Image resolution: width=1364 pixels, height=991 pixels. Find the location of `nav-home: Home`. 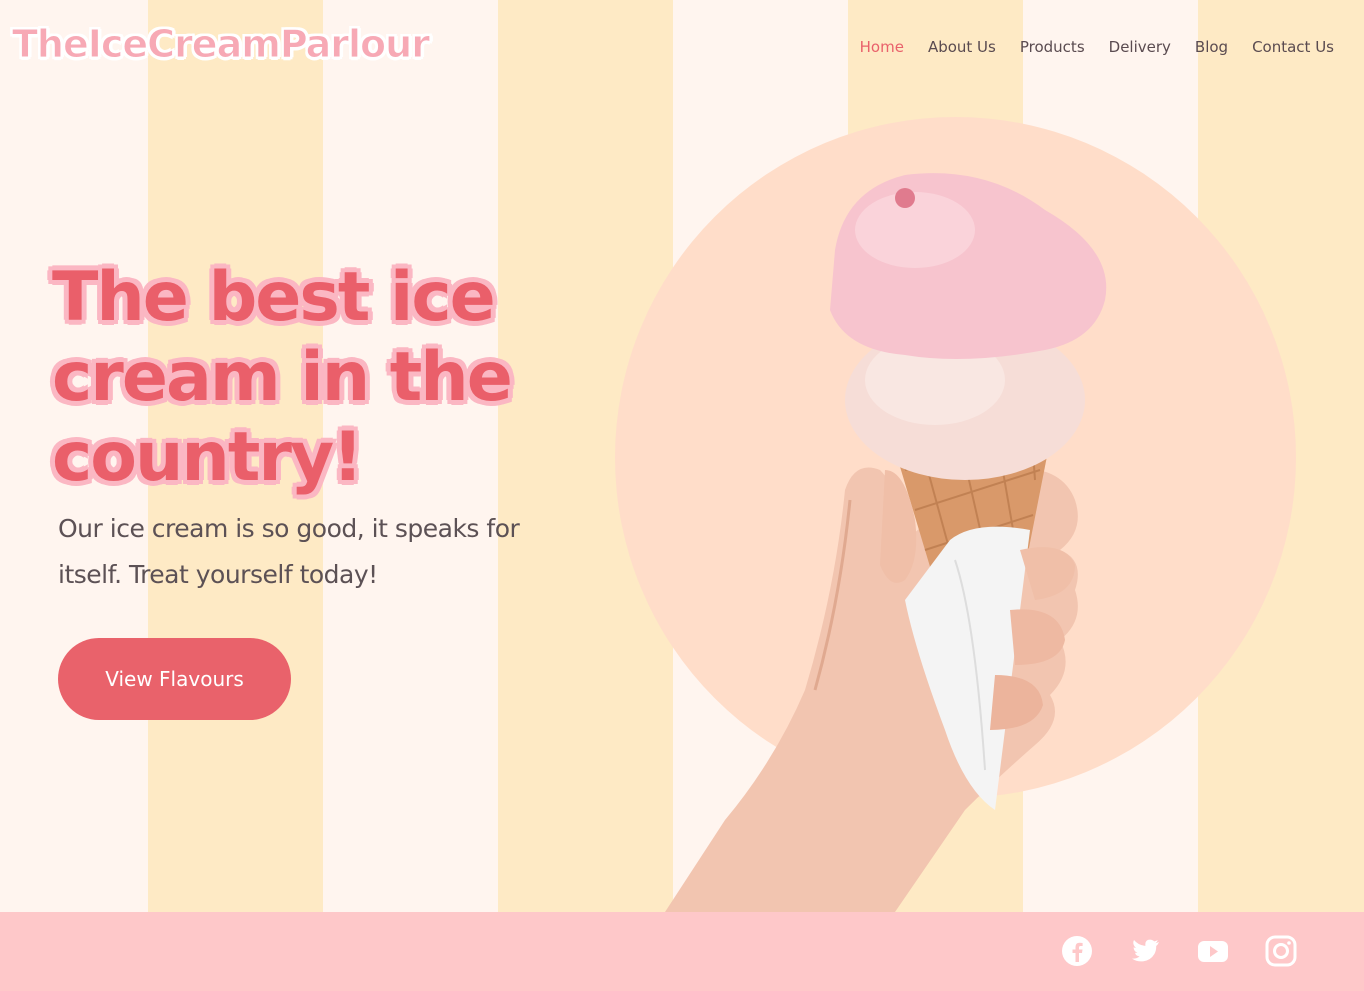

nav-home: Home is located at coordinates (882, 47).